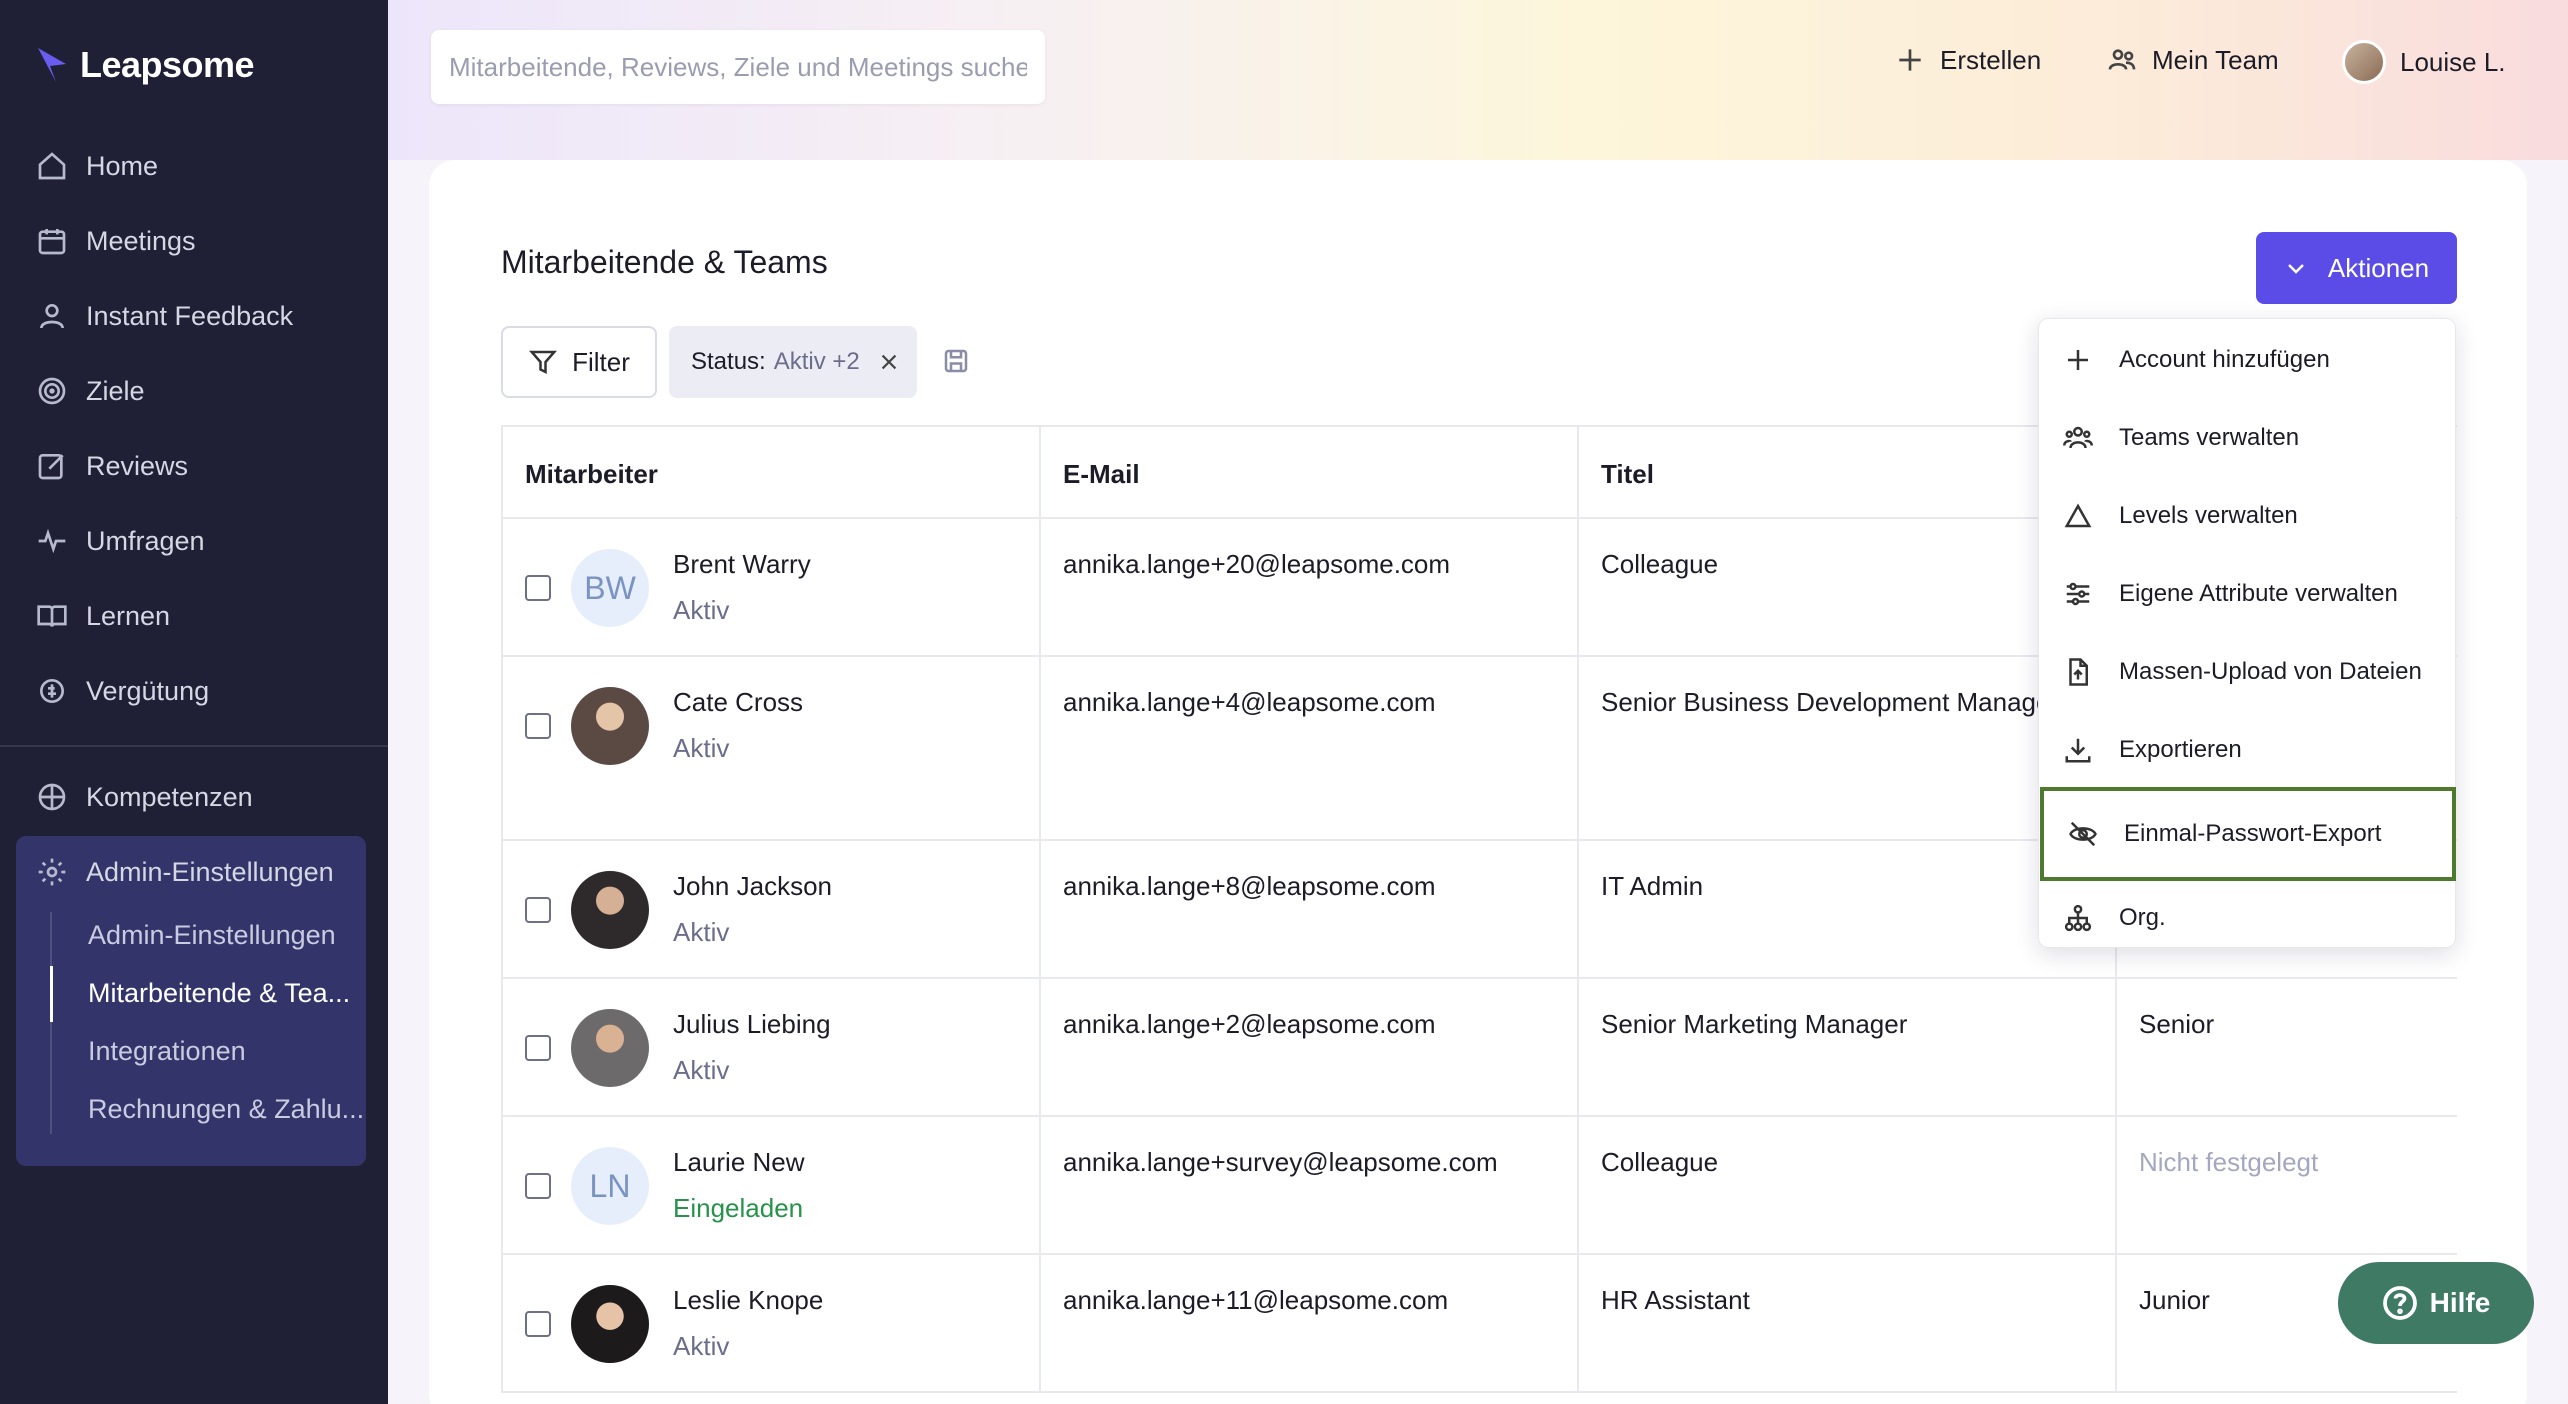  I want to click on employee-cell: BW Brent Warry Aktiv, so click(772, 587).